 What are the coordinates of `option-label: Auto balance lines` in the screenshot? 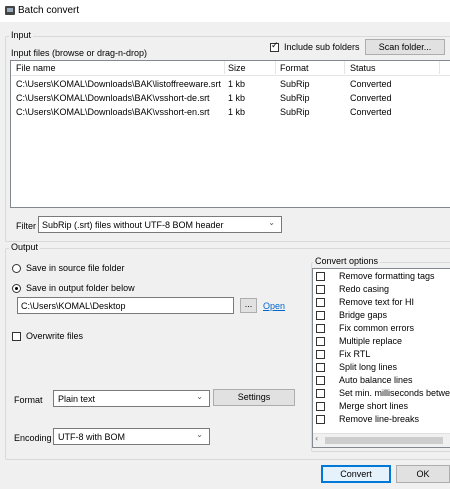 It's located at (376, 380).